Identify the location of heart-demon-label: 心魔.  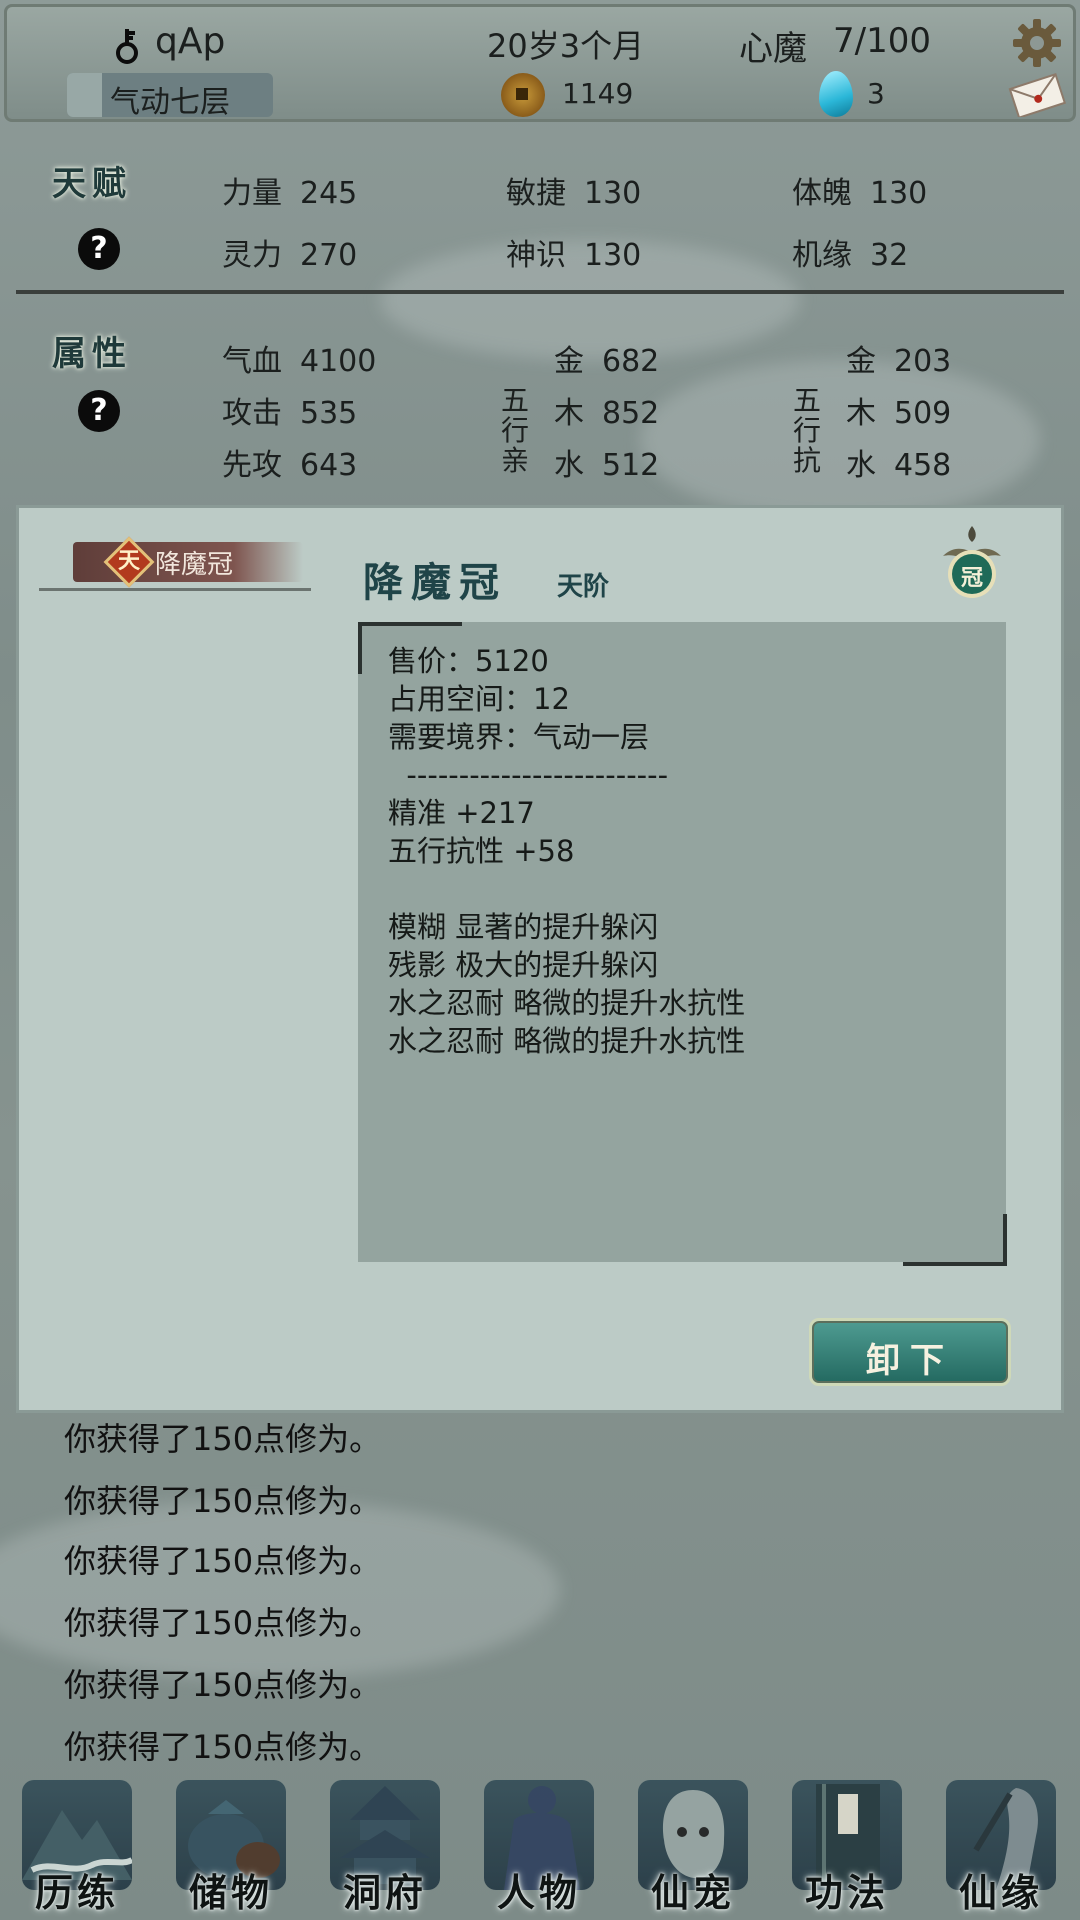
(773, 49).